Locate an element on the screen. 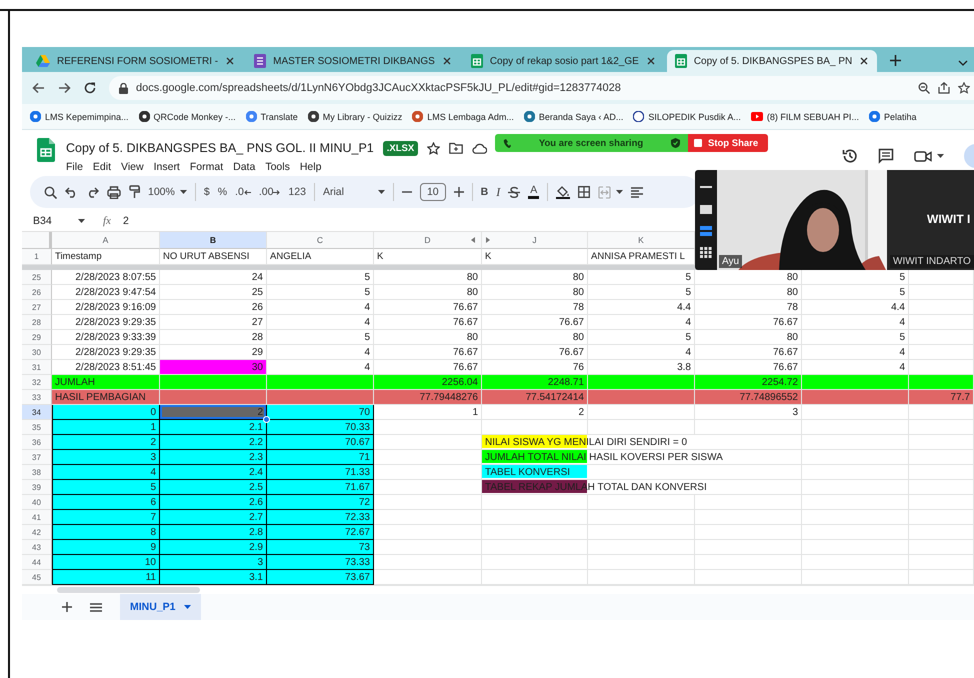 This screenshot has height=678, width=974. table-cell: 2 is located at coordinates (106, 442).